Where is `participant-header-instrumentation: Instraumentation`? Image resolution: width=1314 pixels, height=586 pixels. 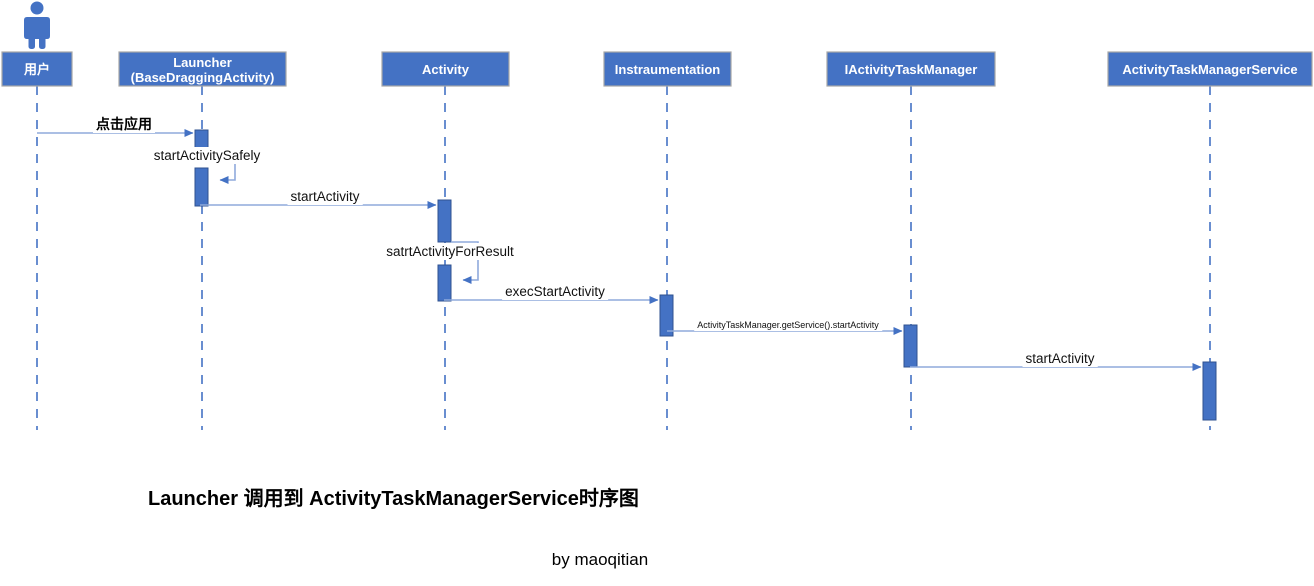
participant-header-instrumentation: Instraumentation is located at coordinates (667, 69).